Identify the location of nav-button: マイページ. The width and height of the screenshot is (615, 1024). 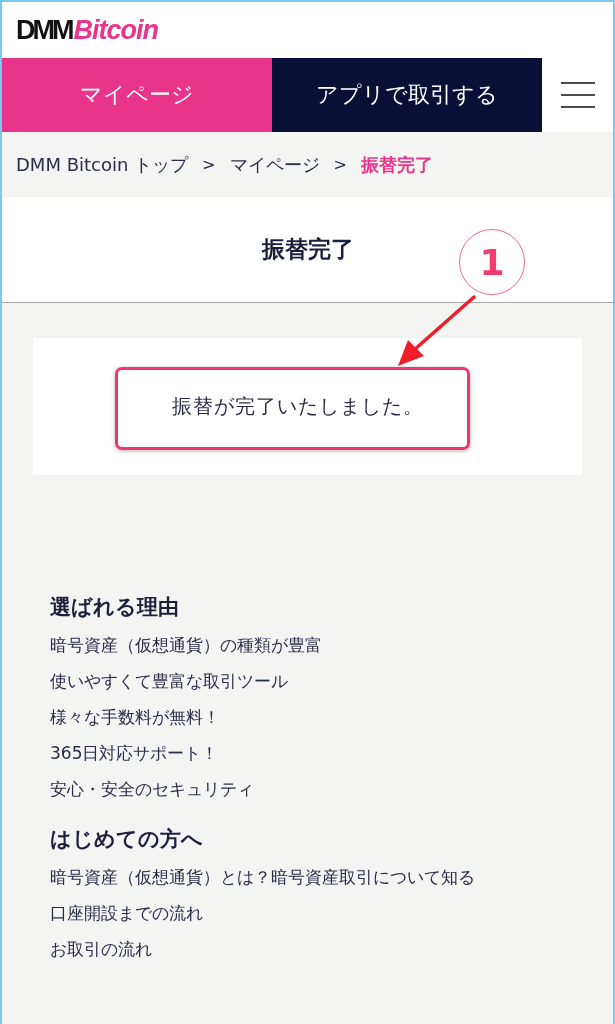
(137, 95).